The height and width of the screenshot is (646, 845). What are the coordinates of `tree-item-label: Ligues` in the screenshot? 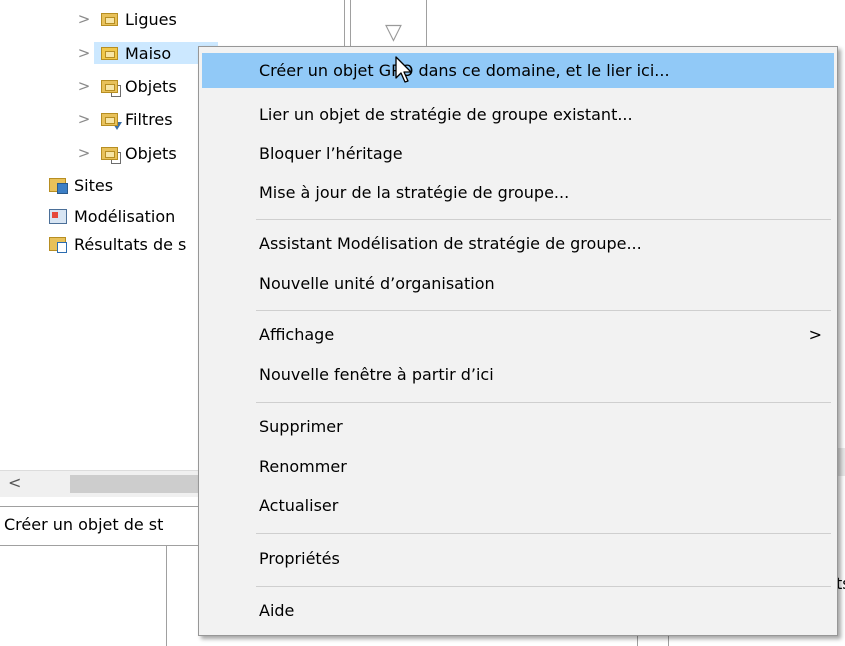 It's located at (151, 19).